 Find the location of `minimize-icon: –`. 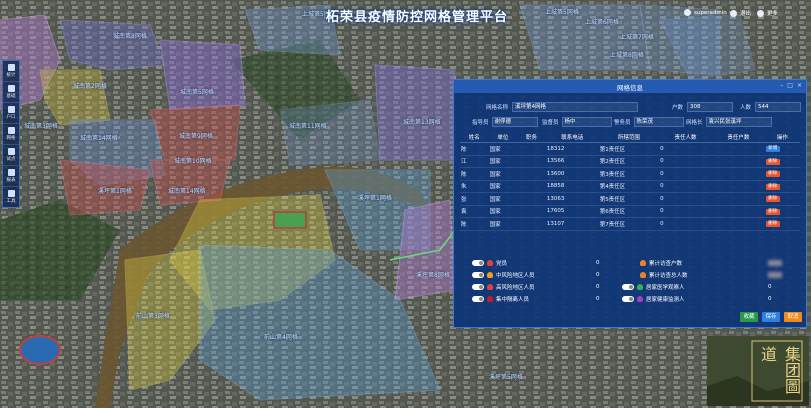

minimize-icon: – is located at coordinates (781, 85).